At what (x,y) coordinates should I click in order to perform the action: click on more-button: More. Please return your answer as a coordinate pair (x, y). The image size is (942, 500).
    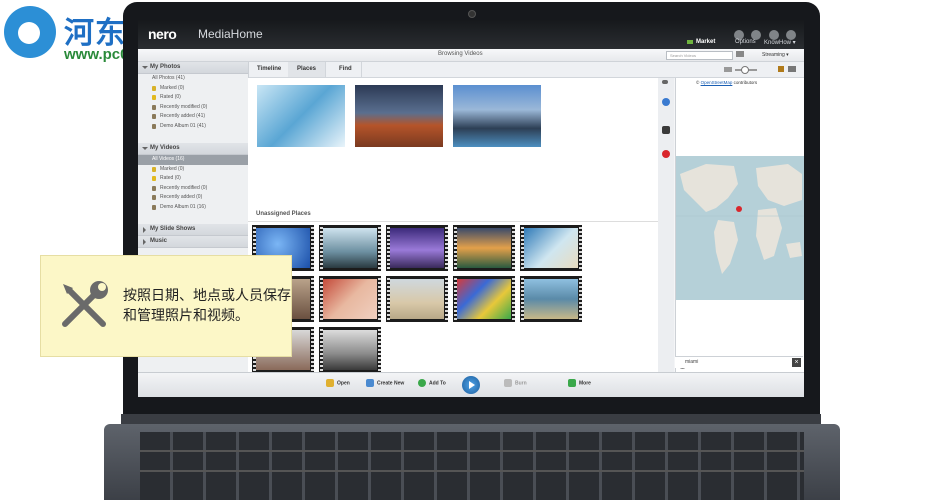
    Looking at the image, I should click on (579, 383).